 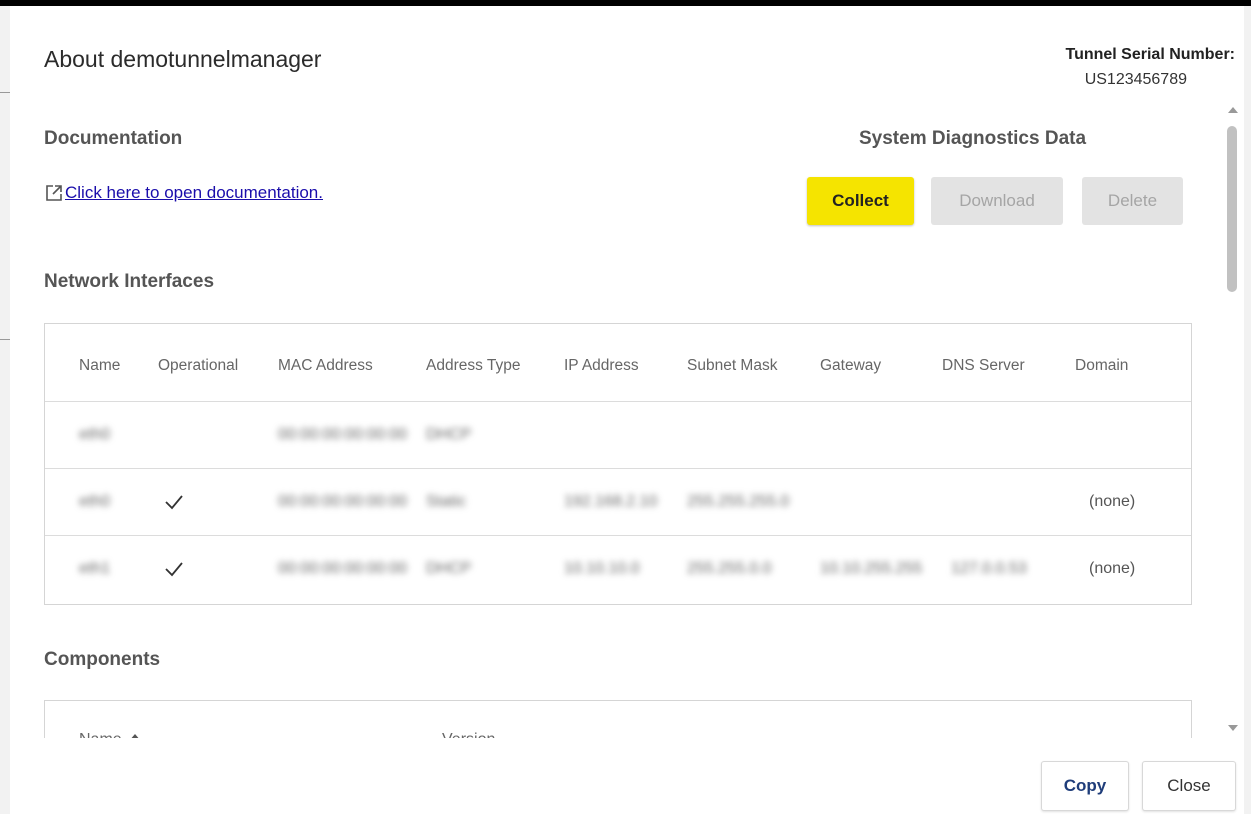 What do you see at coordinates (602, 568) in the screenshot?
I see `ip-address: 10.10.10.0` at bounding box center [602, 568].